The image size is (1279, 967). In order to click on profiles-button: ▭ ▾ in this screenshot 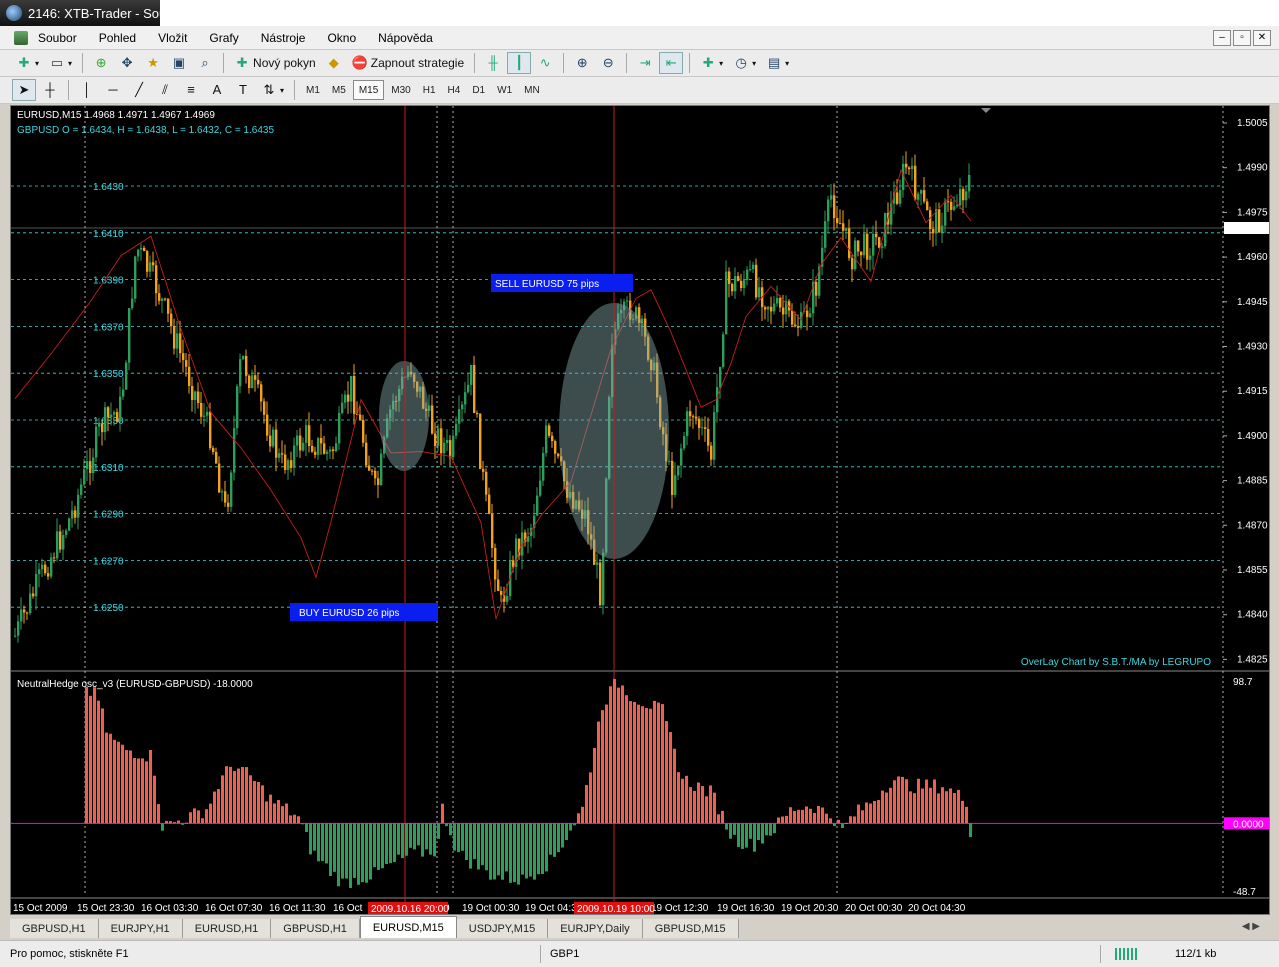, I will do `click(60, 63)`.